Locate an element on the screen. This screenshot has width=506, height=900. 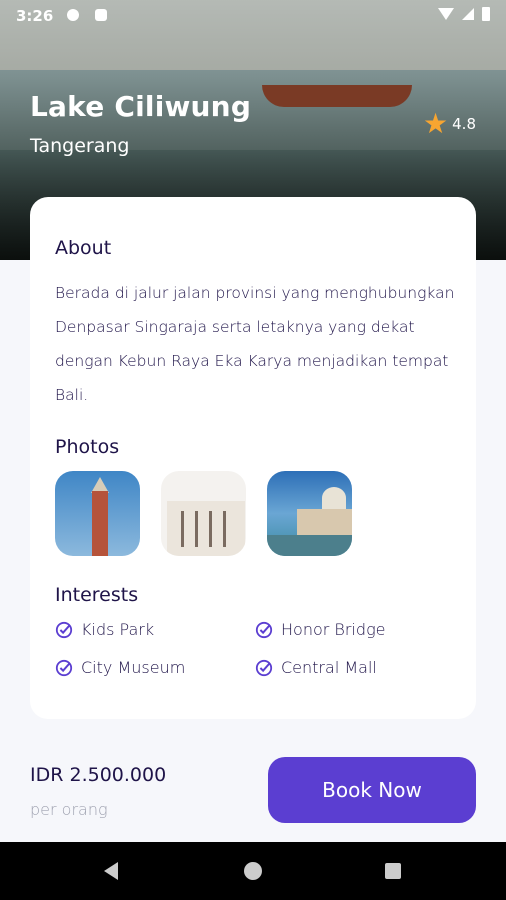
back-icon is located at coordinates (111, 871).